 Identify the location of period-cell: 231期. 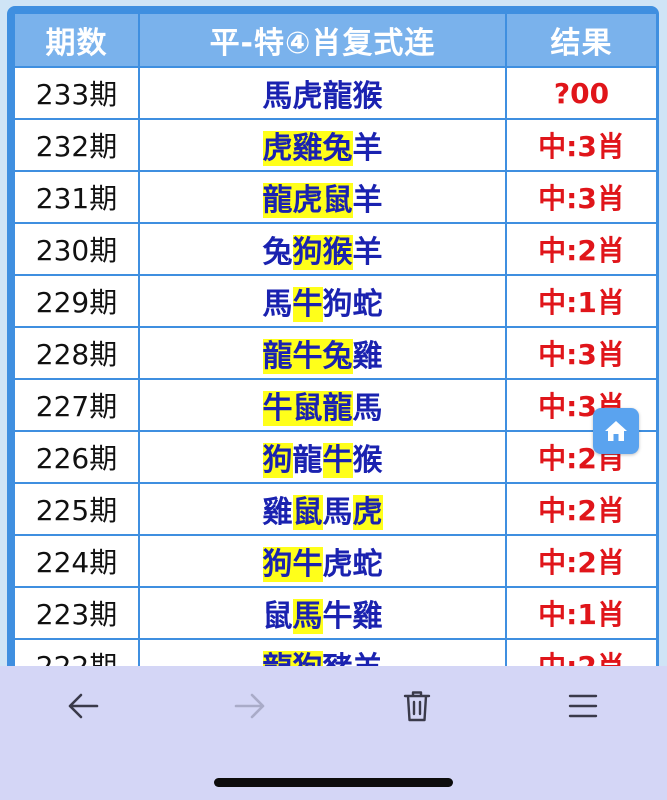
(77, 196).